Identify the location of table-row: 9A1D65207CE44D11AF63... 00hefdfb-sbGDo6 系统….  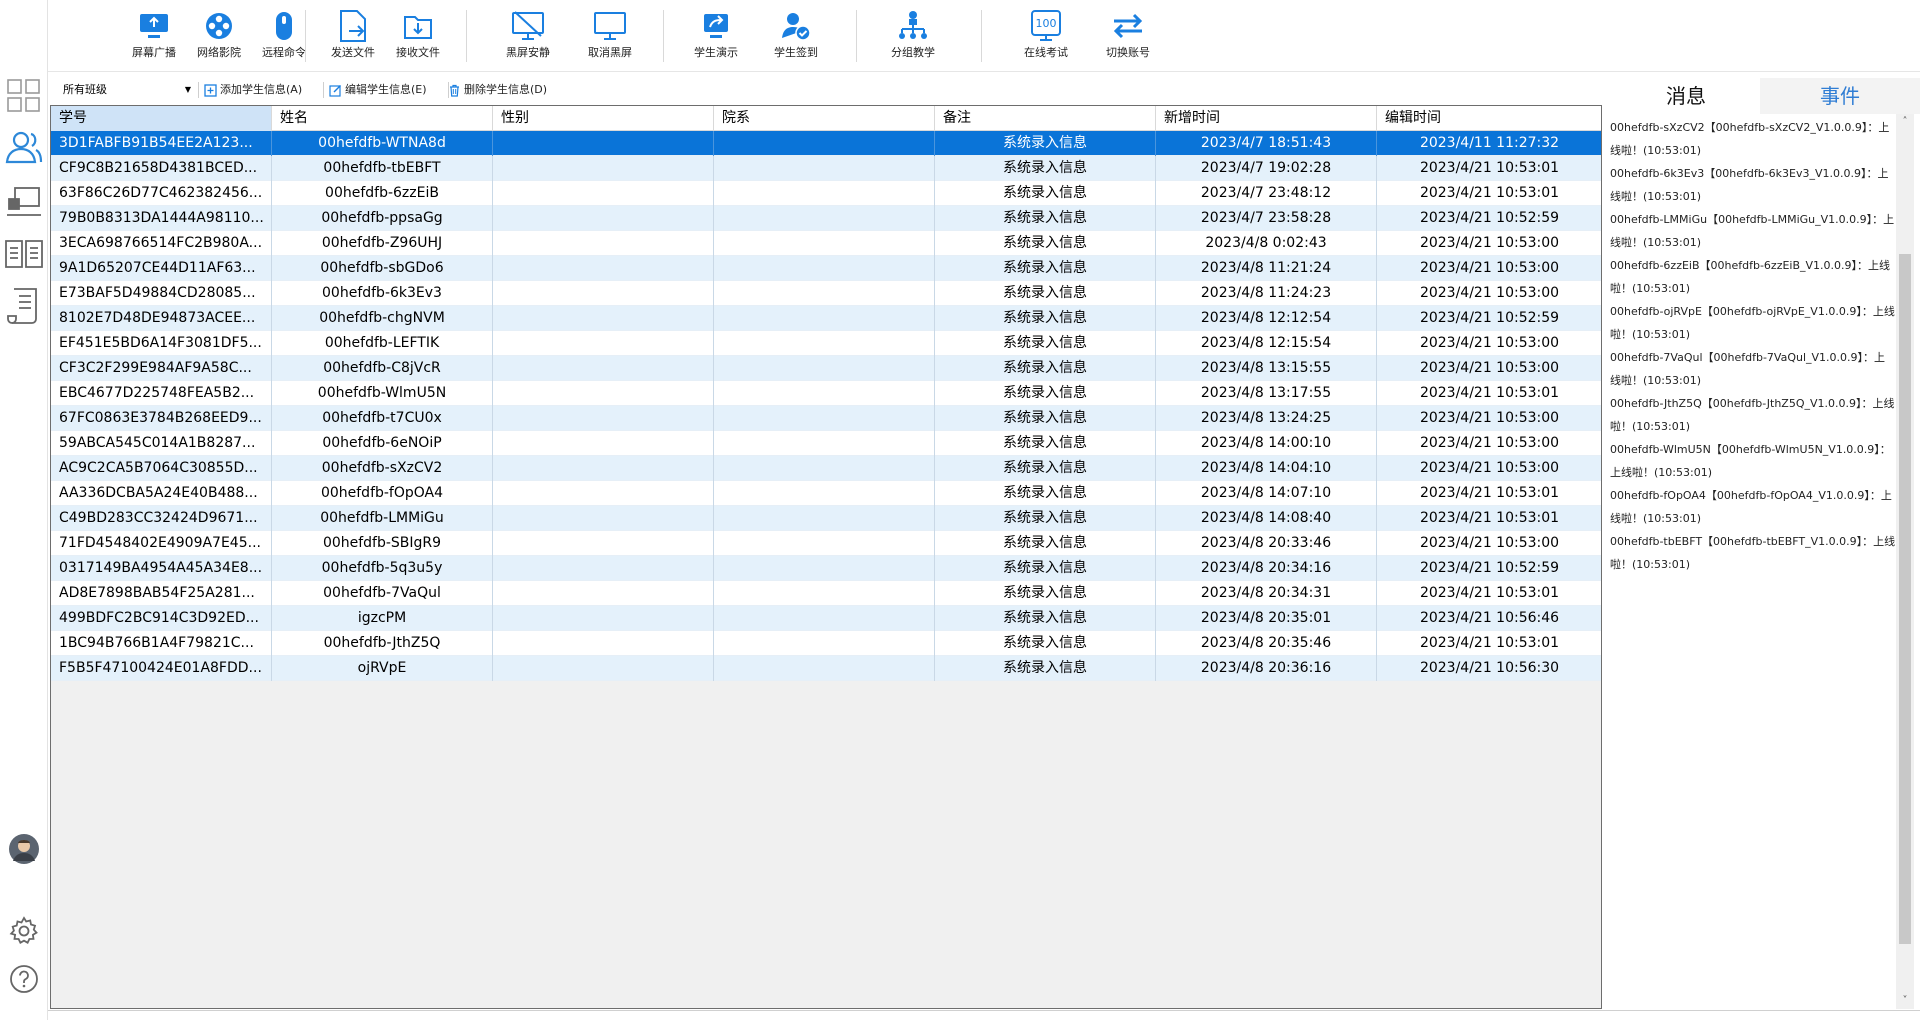
(826, 268).